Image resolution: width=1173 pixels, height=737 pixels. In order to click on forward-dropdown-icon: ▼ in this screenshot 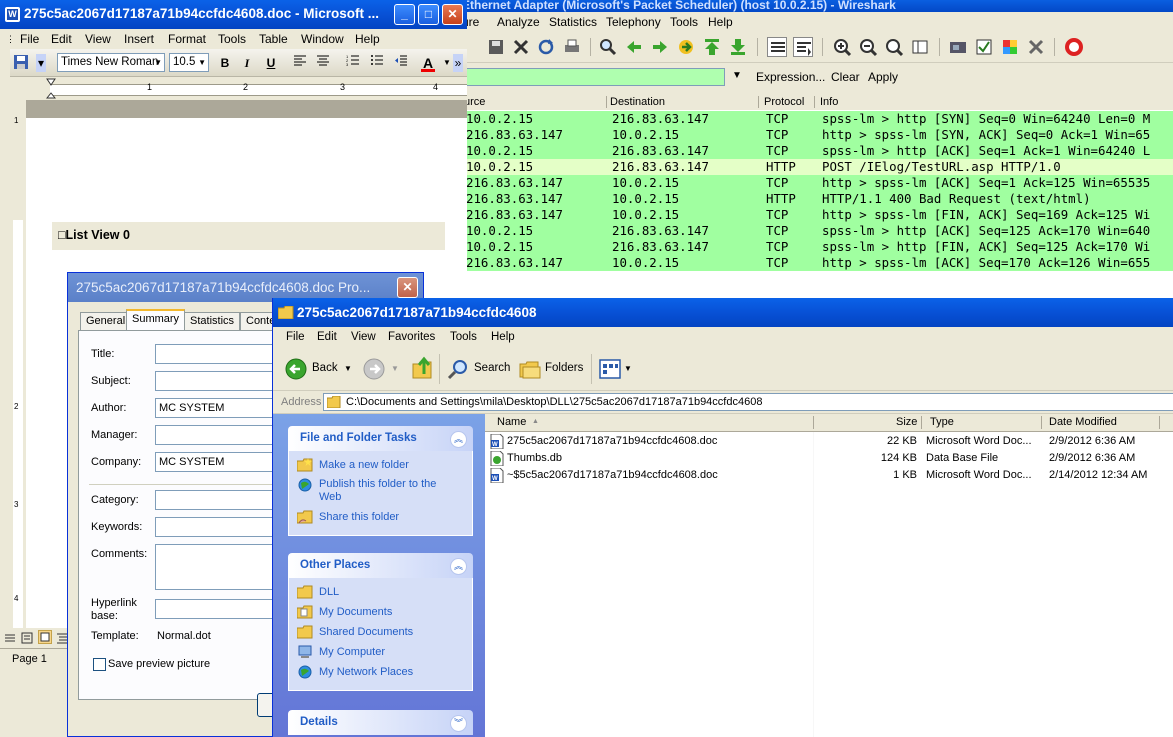, I will do `click(395, 368)`.